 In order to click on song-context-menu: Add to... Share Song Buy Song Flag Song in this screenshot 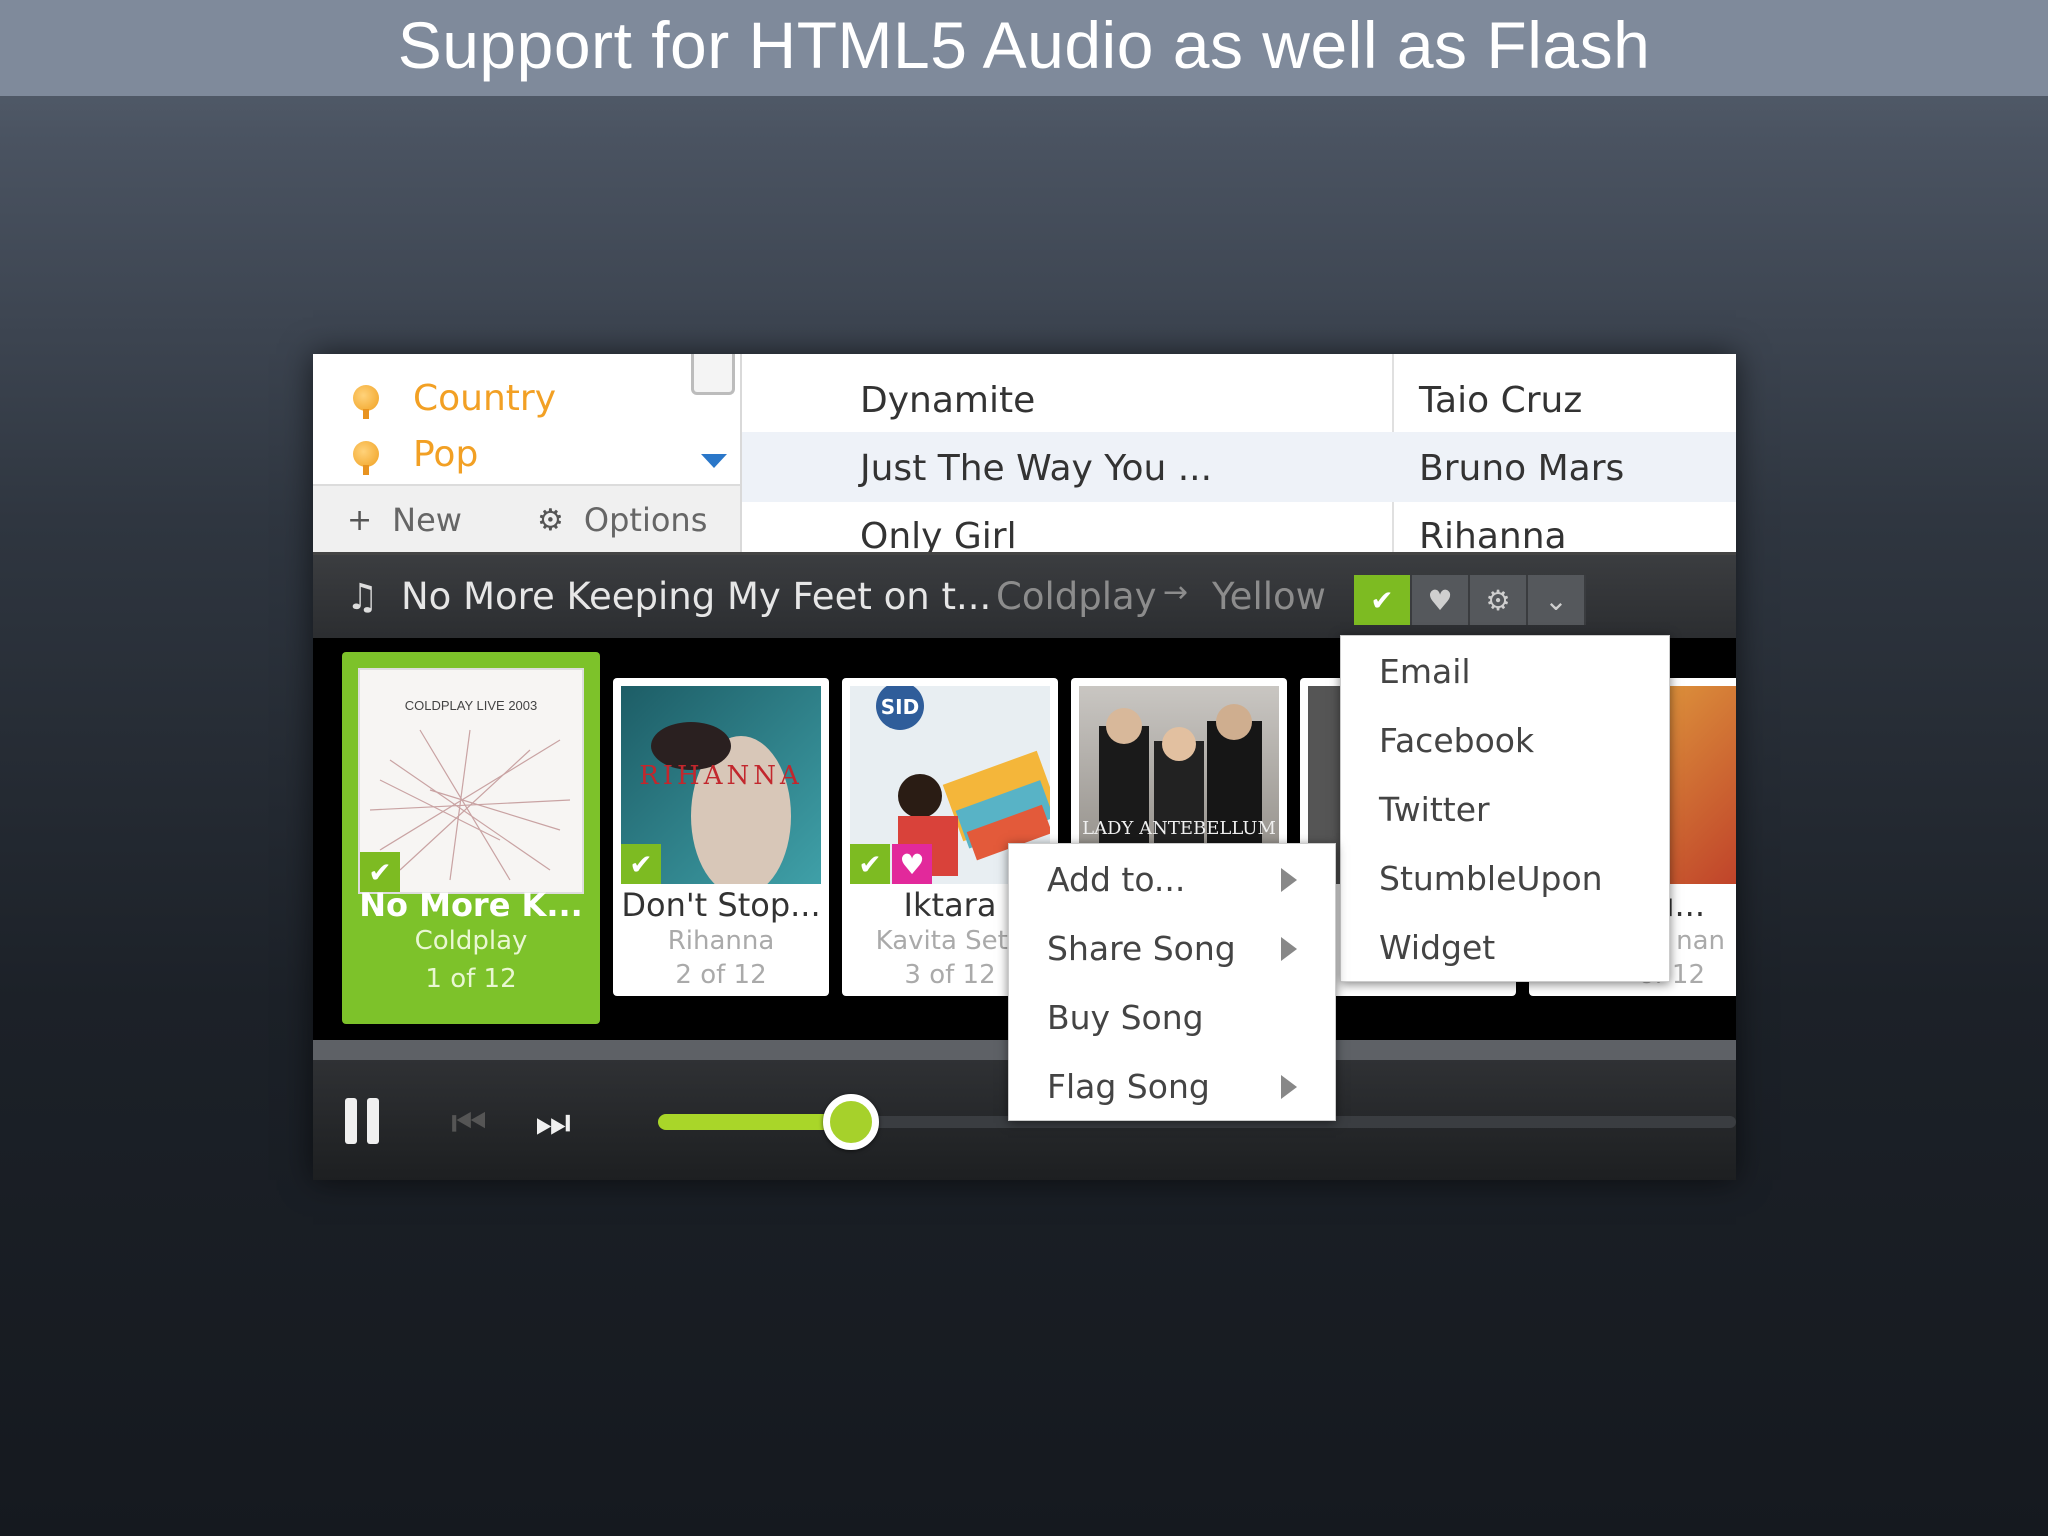, I will do `click(1172, 982)`.